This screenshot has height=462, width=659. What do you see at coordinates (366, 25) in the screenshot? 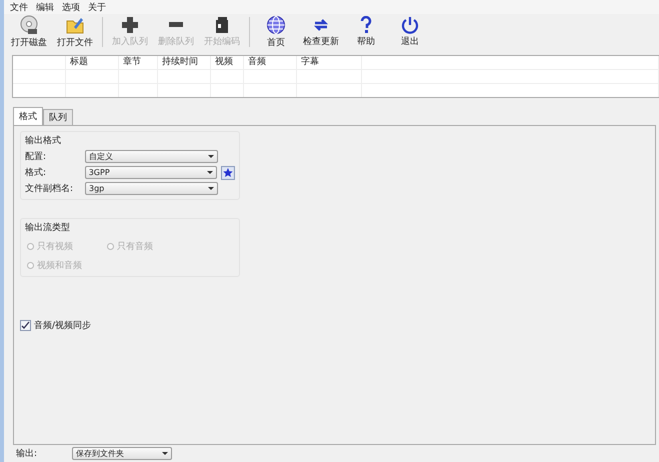
I see `help-icon` at bounding box center [366, 25].